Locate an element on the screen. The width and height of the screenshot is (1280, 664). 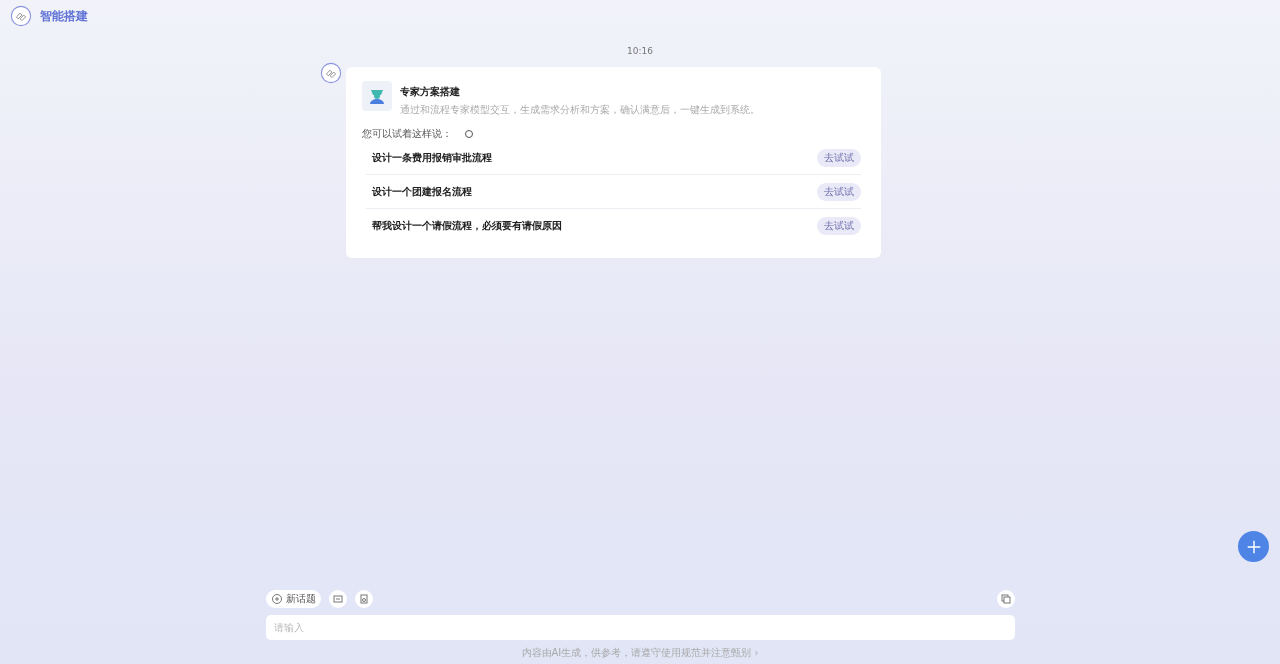
chat-history-button is located at coordinates (337, 599).